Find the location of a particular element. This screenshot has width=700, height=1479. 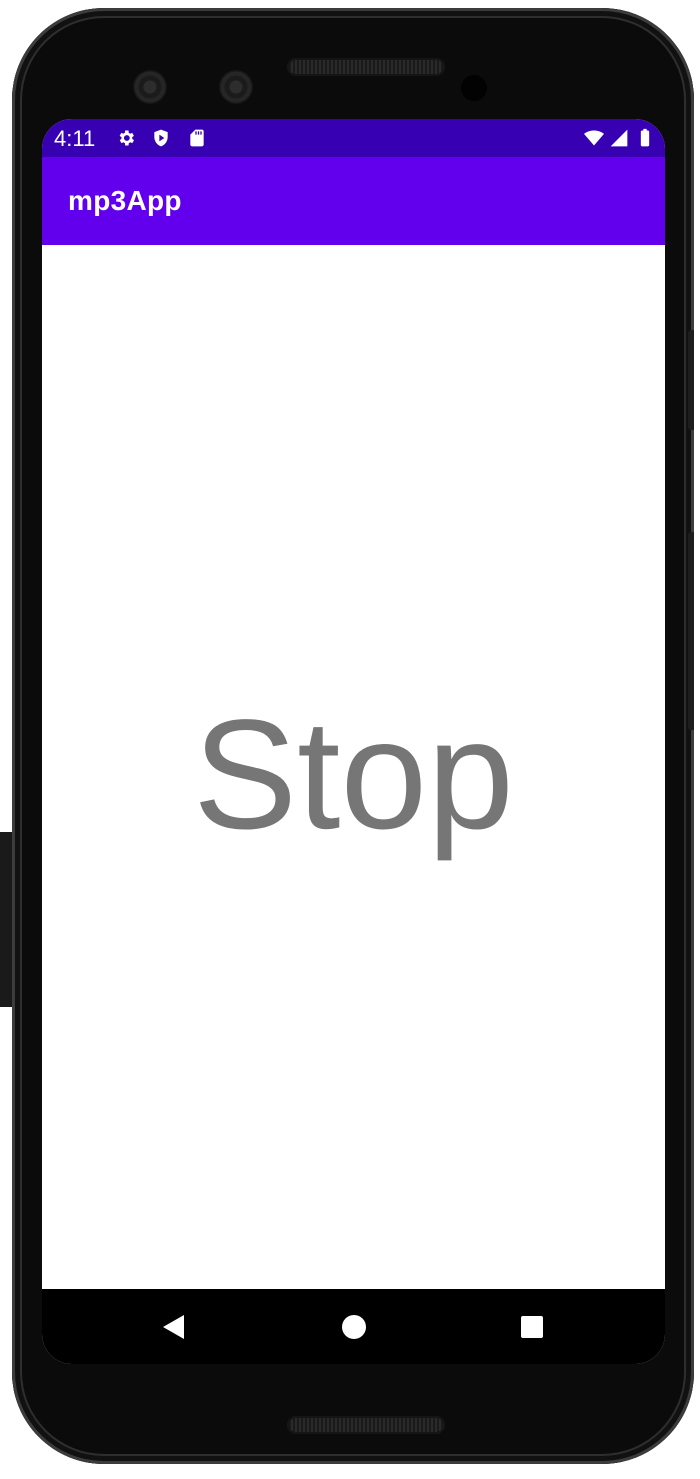

status-bar: 4:11 is located at coordinates (353, 138).